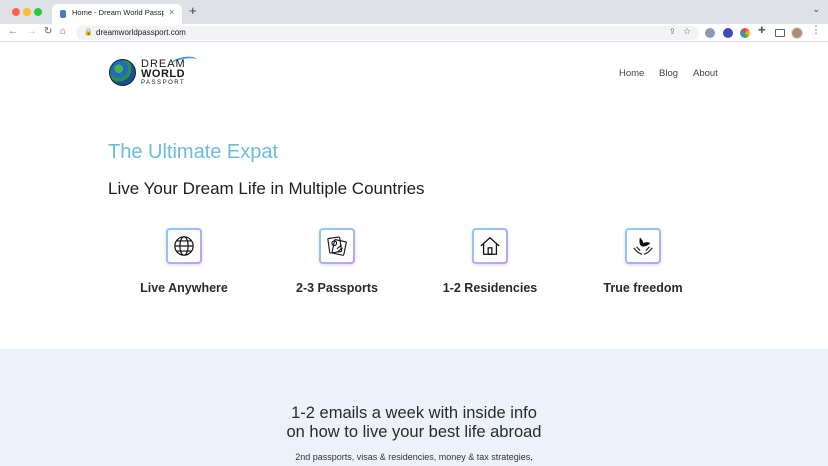  Describe the element at coordinates (122, 72) in the screenshot. I see `globe-logo-icon` at that location.